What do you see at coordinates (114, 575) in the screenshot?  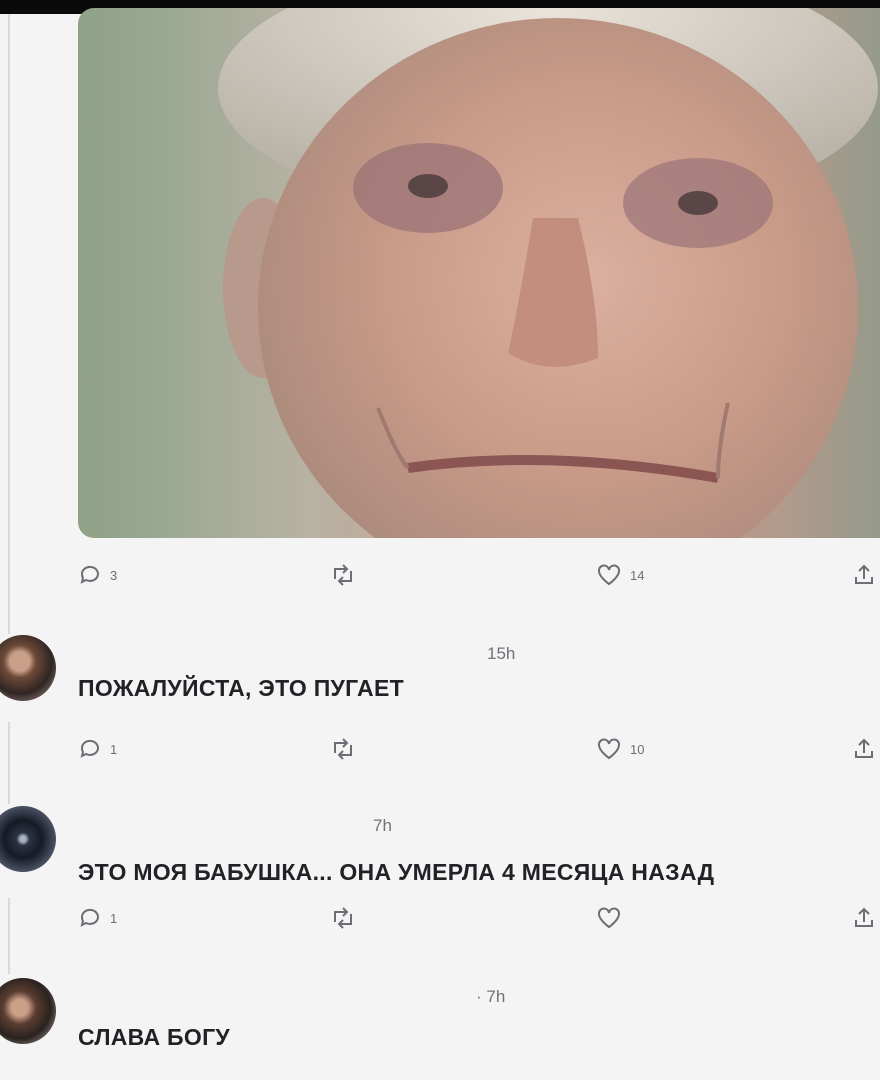 I see `reply-count: 3` at bounding box center [114, 575].